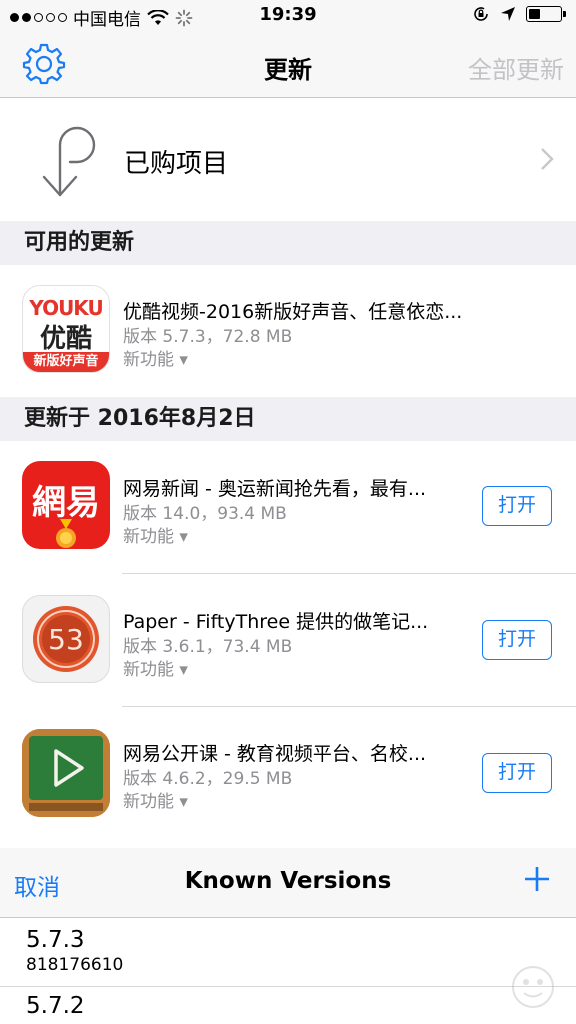 The image size is (576, 1024). I want to click on rotation-lock-icon, so click(481, 14).